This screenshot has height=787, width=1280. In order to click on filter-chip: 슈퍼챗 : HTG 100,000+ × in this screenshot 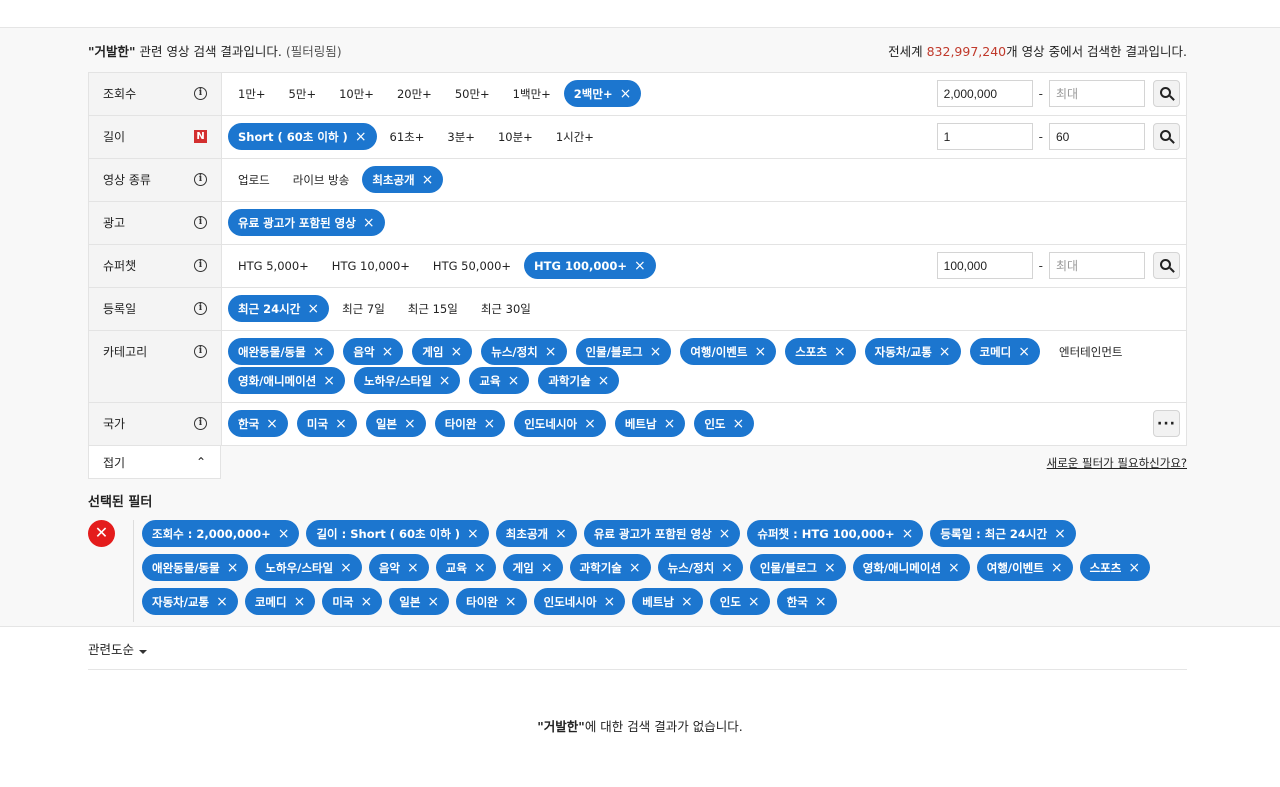, I will do `click(835, 533)`.